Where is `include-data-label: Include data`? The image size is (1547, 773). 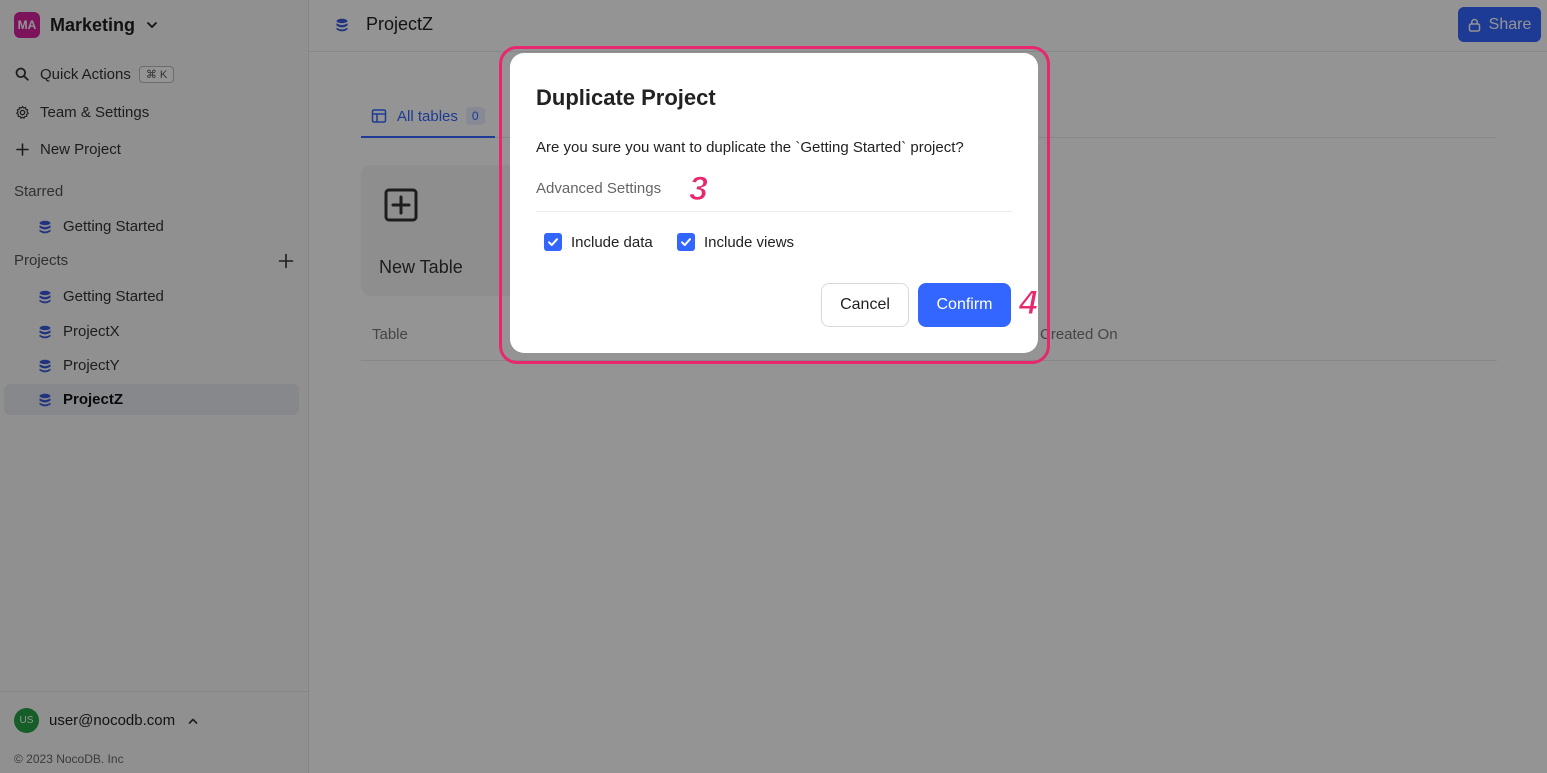 include-data-label: Include data is located at coordinates (612, 242).